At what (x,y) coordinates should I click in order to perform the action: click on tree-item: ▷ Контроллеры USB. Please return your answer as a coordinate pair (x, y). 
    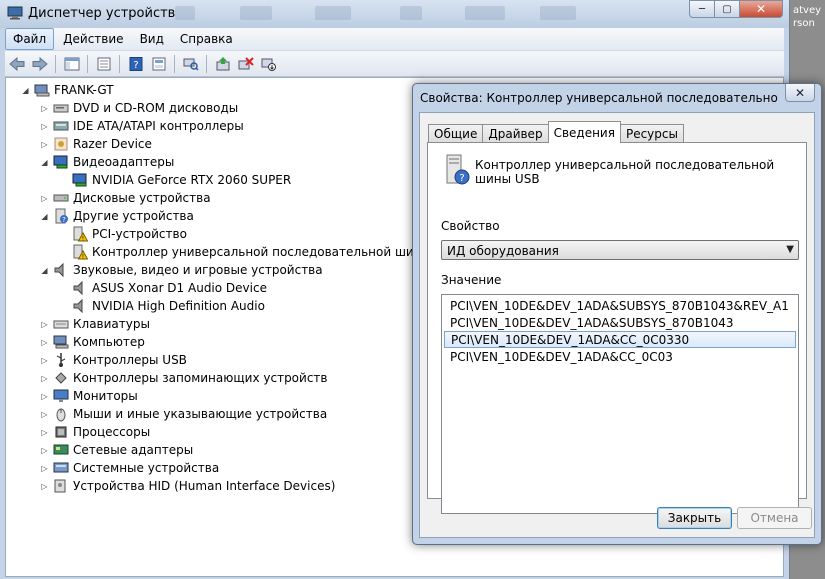
    Looking at the image, I should click on (113, 360).